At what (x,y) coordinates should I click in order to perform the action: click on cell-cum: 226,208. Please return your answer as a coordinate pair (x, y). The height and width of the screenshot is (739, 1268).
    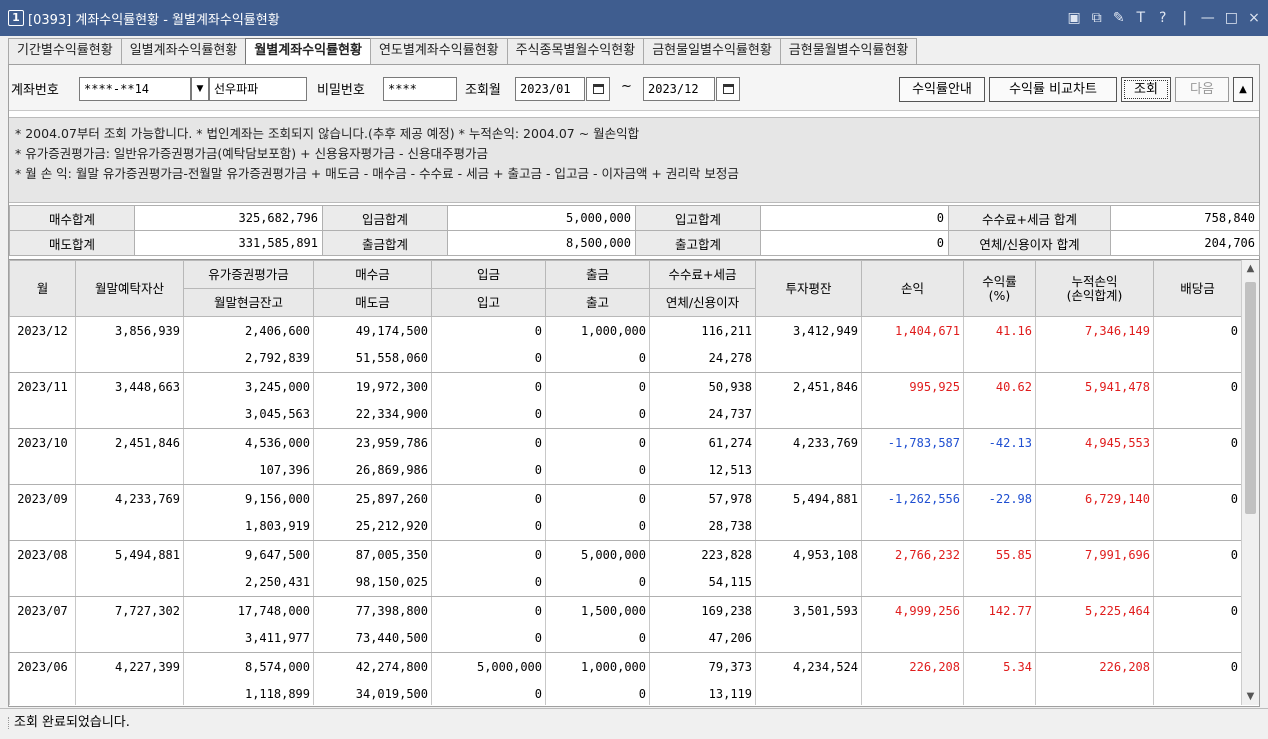
    Looking at the image, I should click on (1094, 666).